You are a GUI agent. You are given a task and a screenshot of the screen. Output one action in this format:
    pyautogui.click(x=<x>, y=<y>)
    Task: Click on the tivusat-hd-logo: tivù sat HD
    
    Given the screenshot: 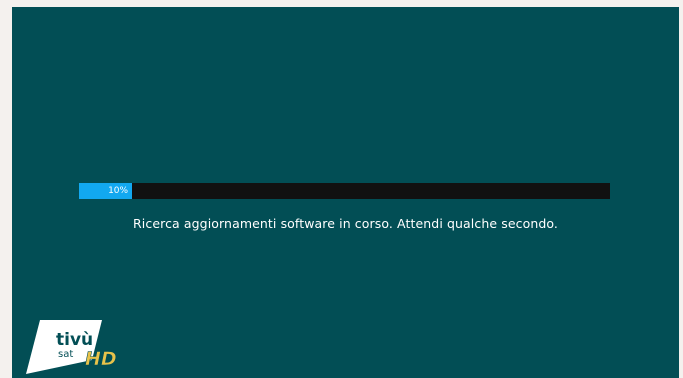 What is the action you would take?
    pyautogui.click(x=71, y=347)
    